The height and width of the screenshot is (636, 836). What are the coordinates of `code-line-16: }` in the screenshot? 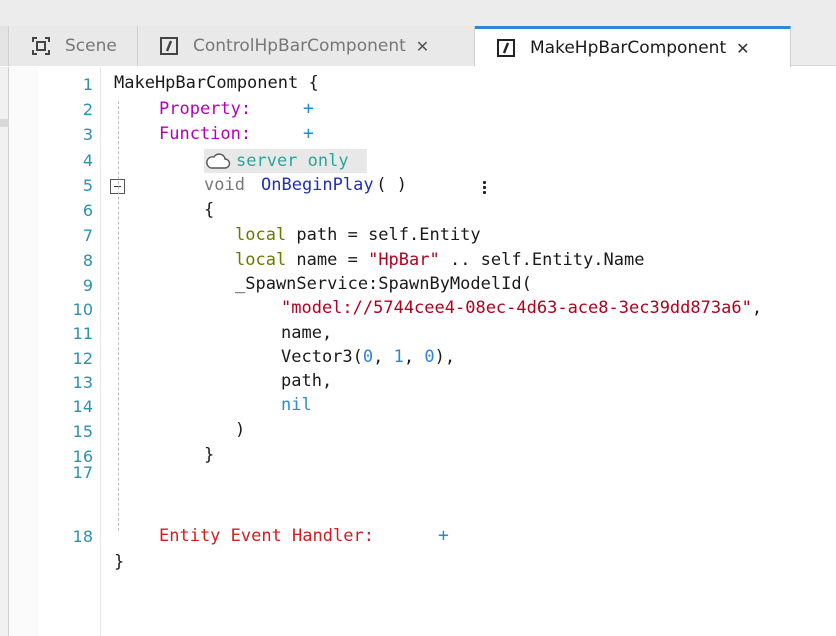 It's located at (209, 455).